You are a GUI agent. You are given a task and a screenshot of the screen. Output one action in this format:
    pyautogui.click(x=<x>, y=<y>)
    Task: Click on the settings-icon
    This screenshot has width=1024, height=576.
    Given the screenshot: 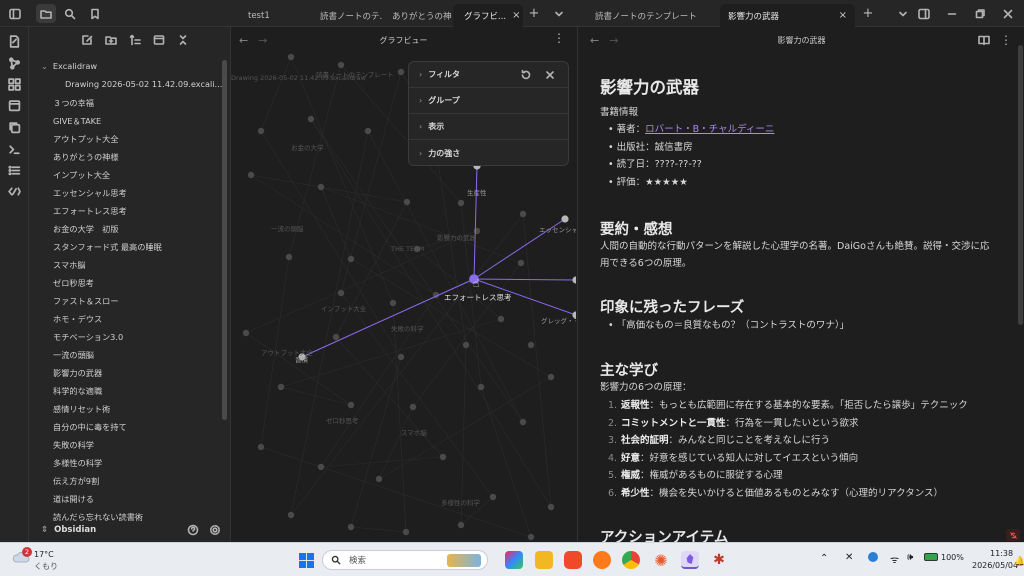 What is the action you would take?
    pyautogui.click(x=215, y=530)
    